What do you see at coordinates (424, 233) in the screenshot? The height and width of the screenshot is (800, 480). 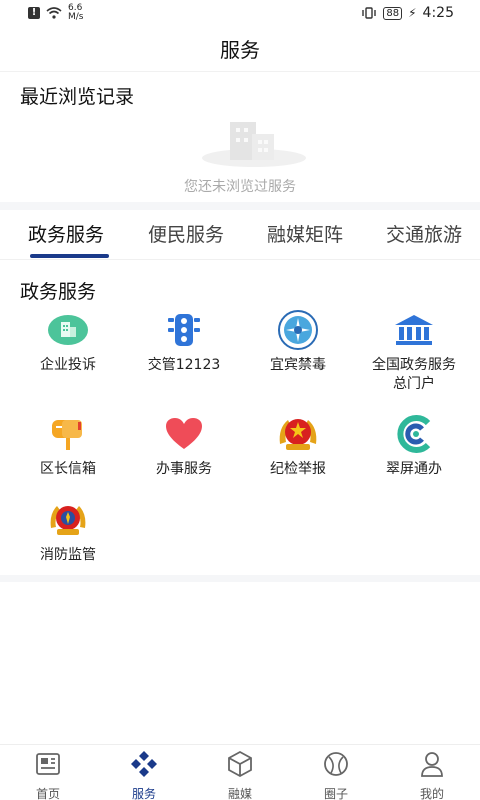 I see `tab-transport-tourism: 交通旅游` at bounding box center [424, 233].